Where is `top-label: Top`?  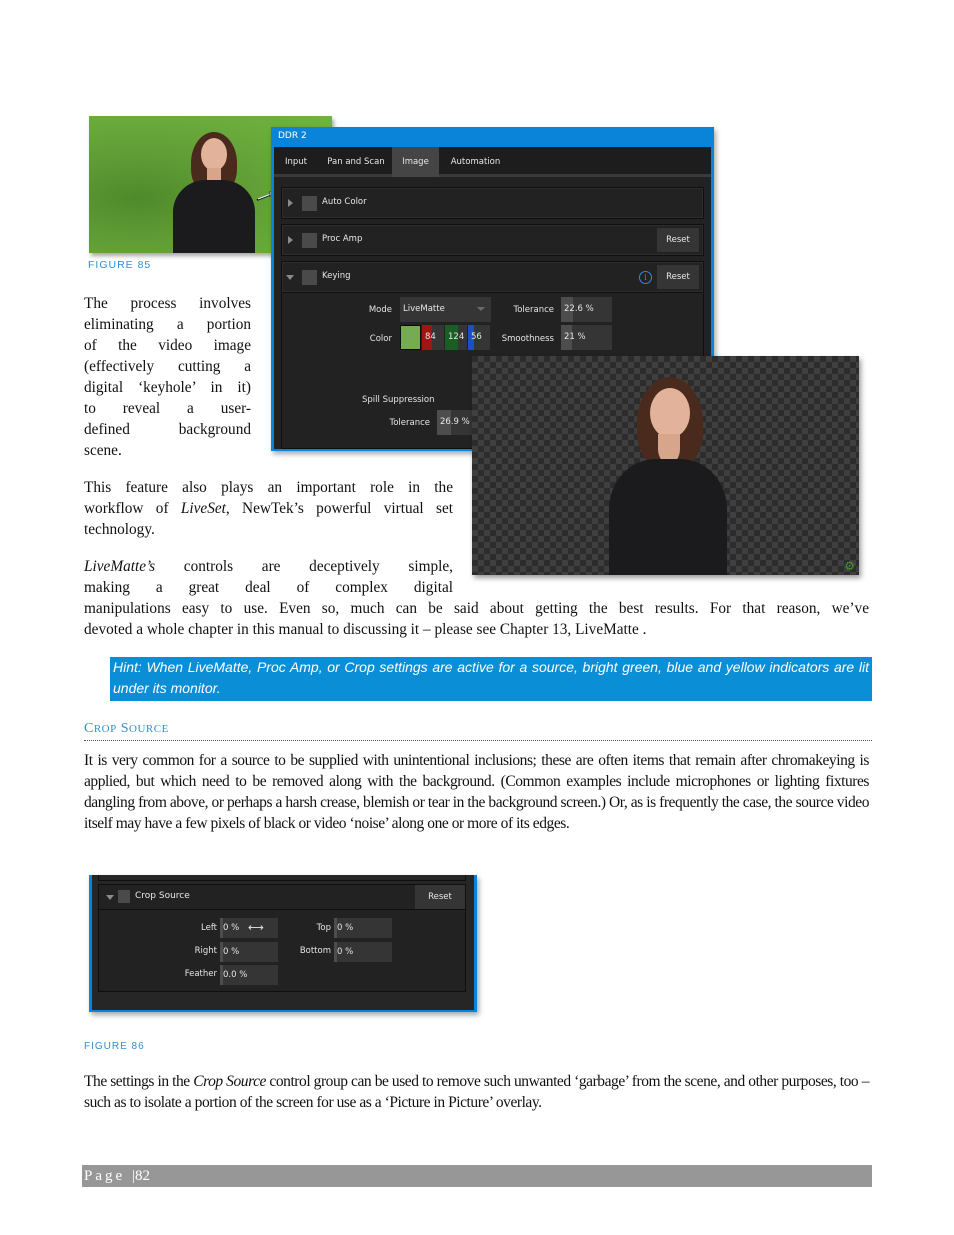
top-label: Top is located at coordinates (323, 928).